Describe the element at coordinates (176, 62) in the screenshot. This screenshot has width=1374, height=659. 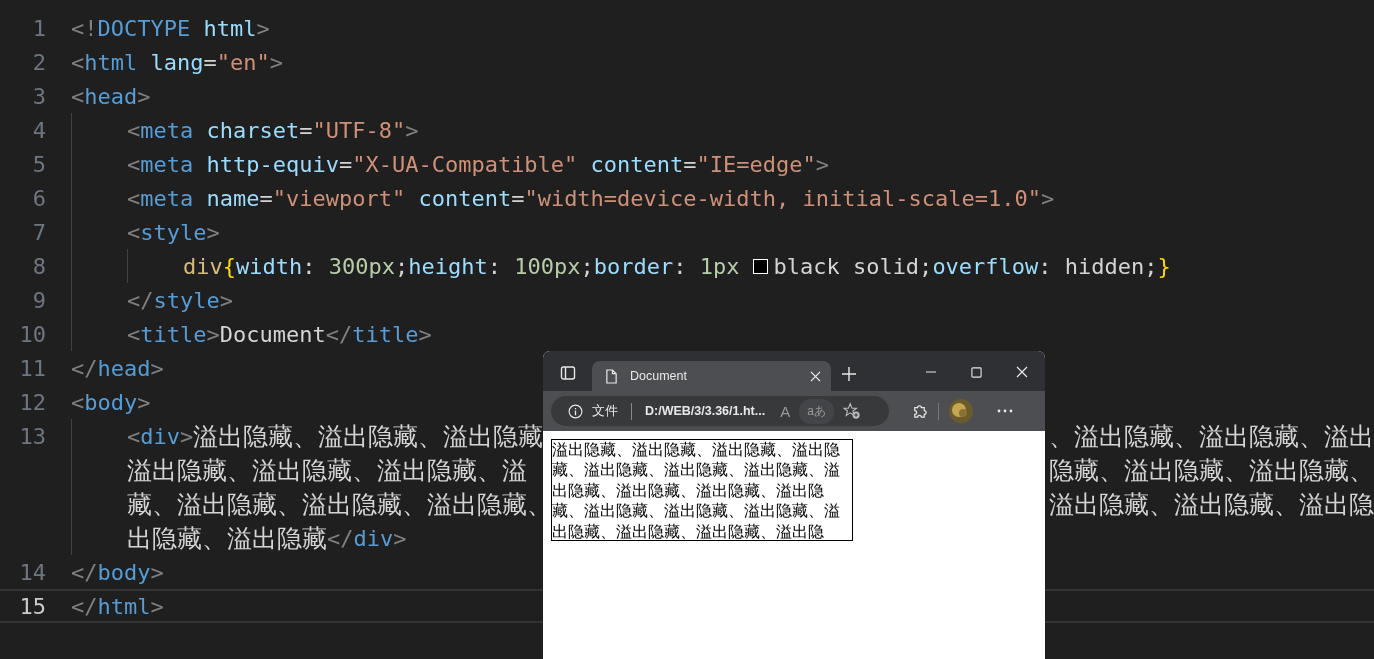
I see `attribute-name: lang` at that location.